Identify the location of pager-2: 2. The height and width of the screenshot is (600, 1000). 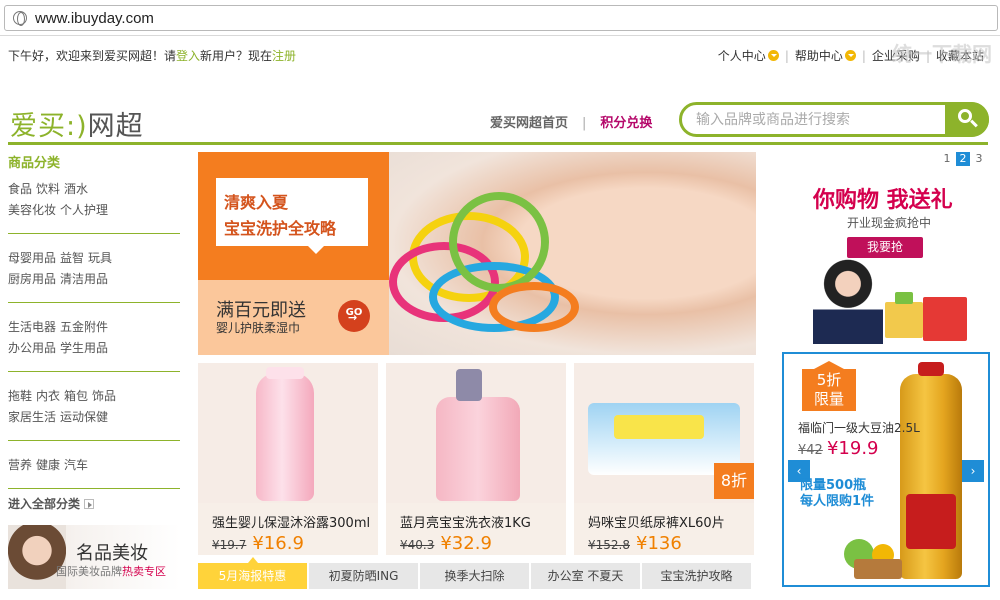
(963, 159).